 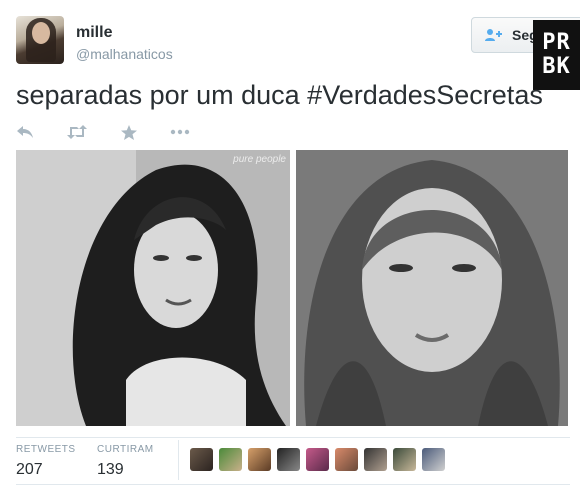 What do you see at coordinates (46, 461) in the screenshot?
I see `retweets-stat: RETWEETS 207` at bounding box center [46, 461].